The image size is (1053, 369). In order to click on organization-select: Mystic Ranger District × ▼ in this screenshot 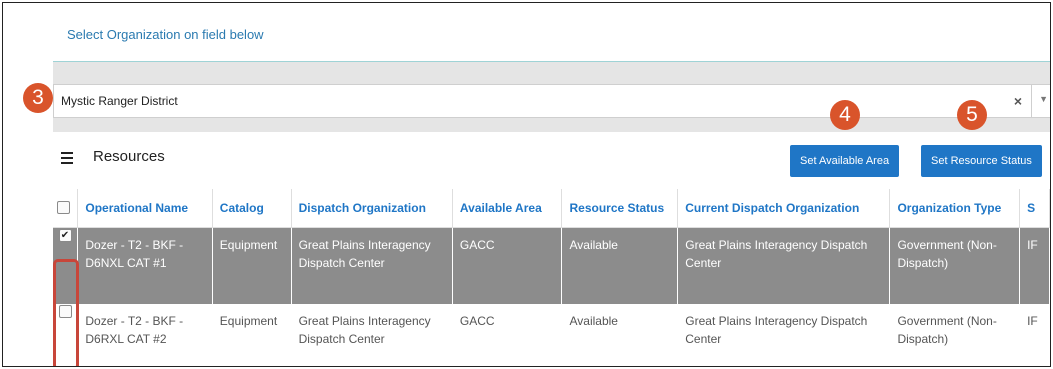, I will do `click(551, 101)`.